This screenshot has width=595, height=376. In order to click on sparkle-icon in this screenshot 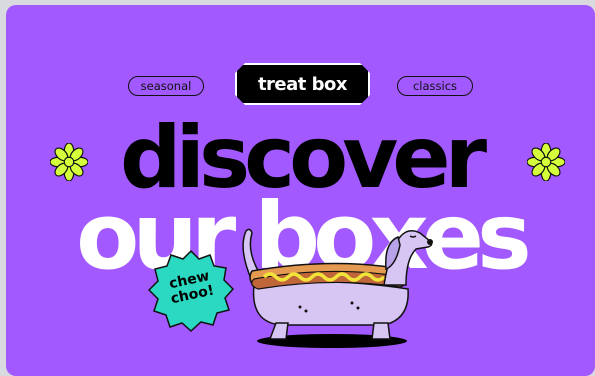, I will do `click(546, 162)`.